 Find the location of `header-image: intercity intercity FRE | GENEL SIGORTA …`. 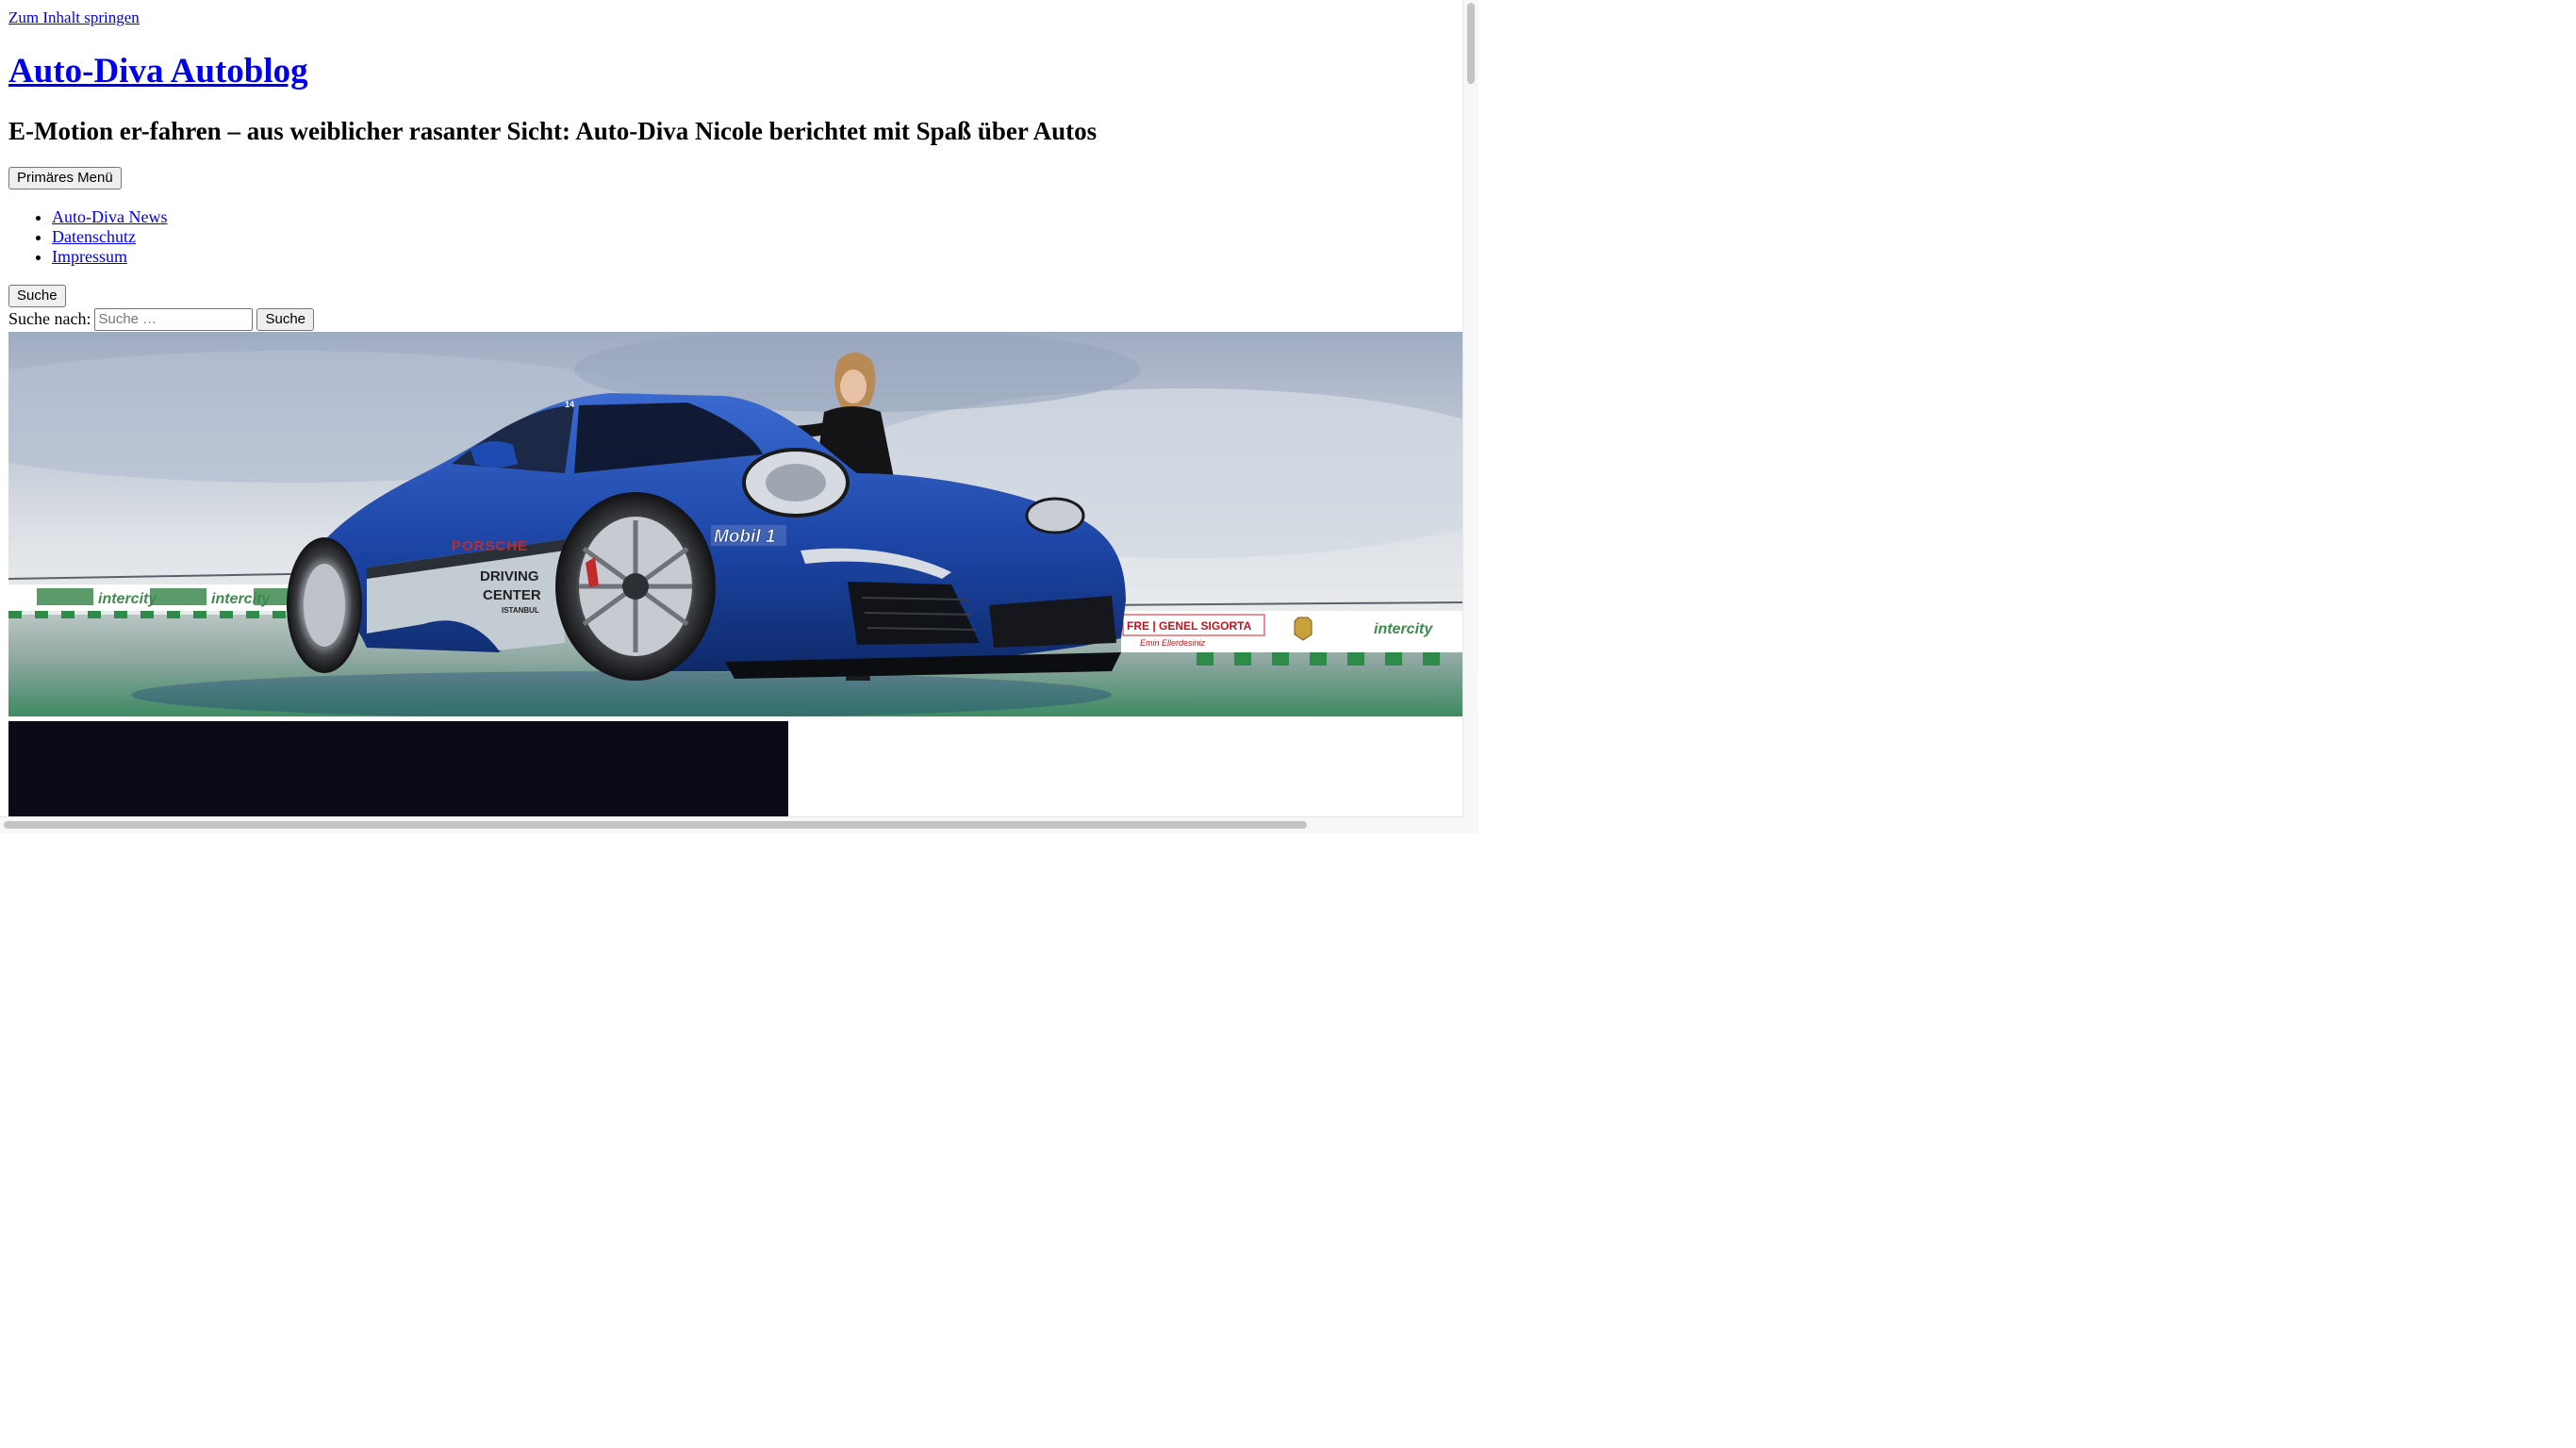

header-image: intercity intercity FRE | GENEL SIGORTA … is located at coordinates (735, 524).